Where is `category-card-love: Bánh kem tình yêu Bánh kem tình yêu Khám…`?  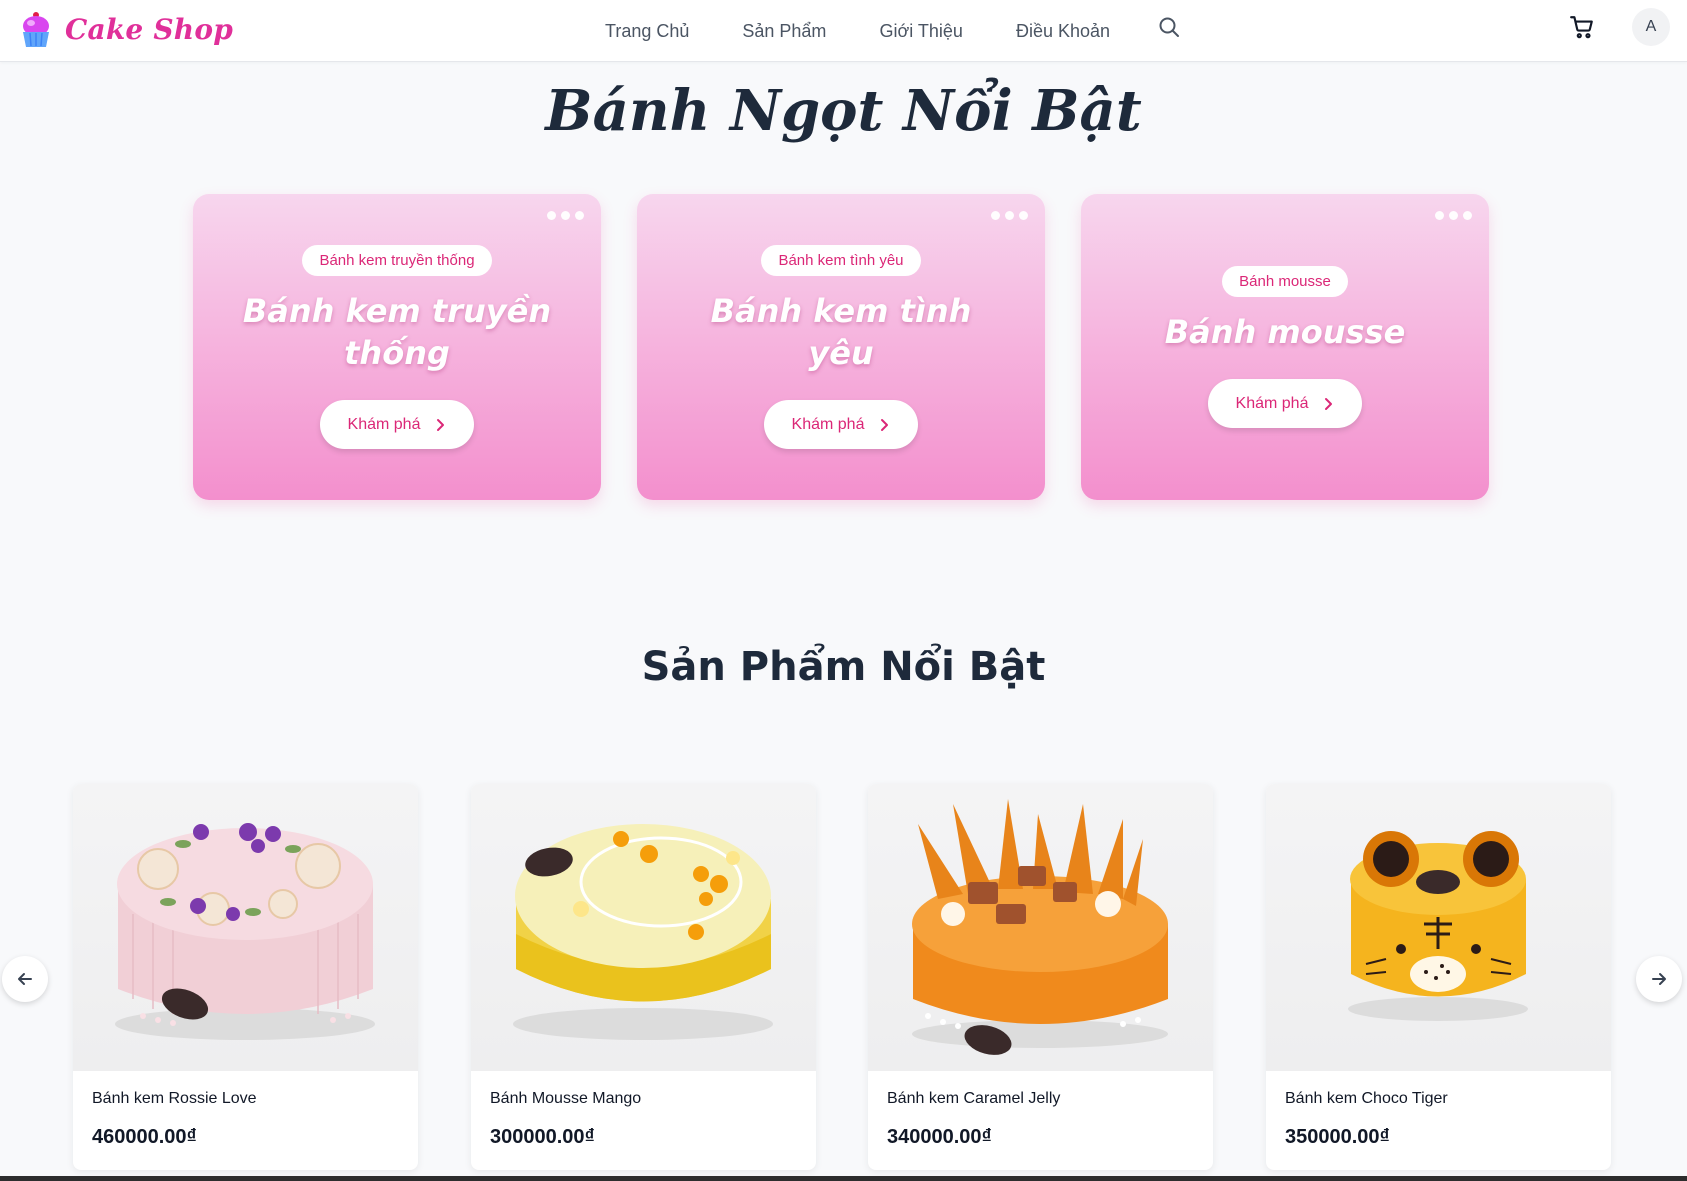 category-card-love: Bánh kem tình yêu Bánh kem tình yêu Khám… is located at coordinates (841, 347).